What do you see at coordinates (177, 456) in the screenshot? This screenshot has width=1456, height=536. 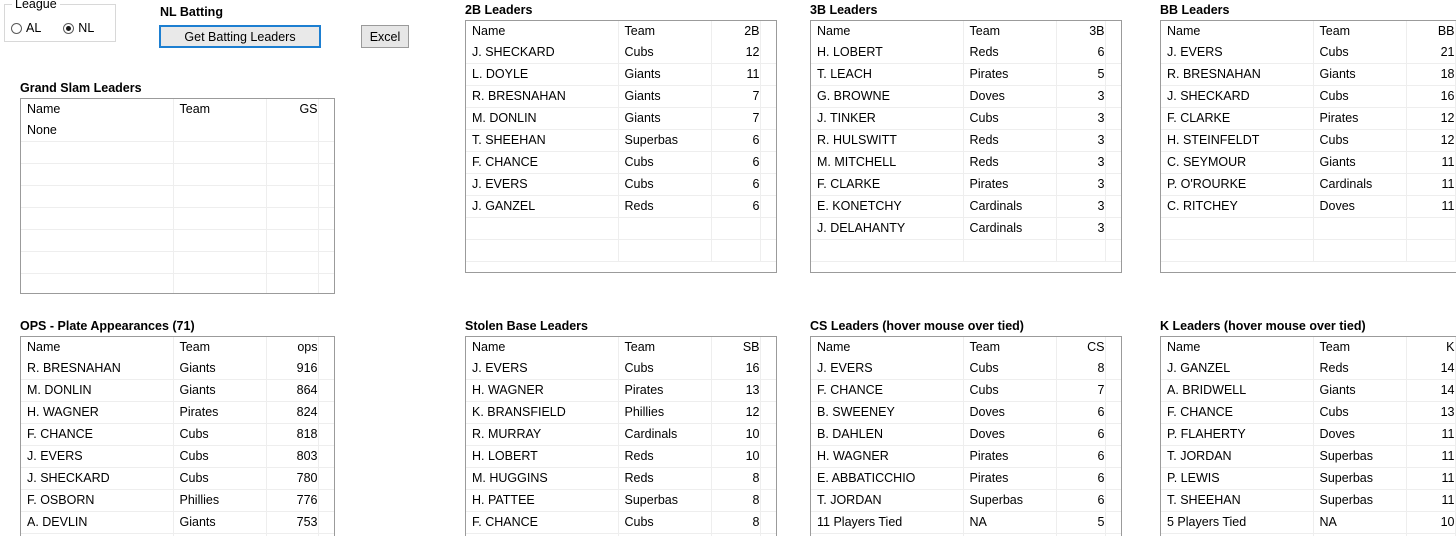 I see `table-row: J. EVERS Cubs 803` at bounding box center [177, 456].